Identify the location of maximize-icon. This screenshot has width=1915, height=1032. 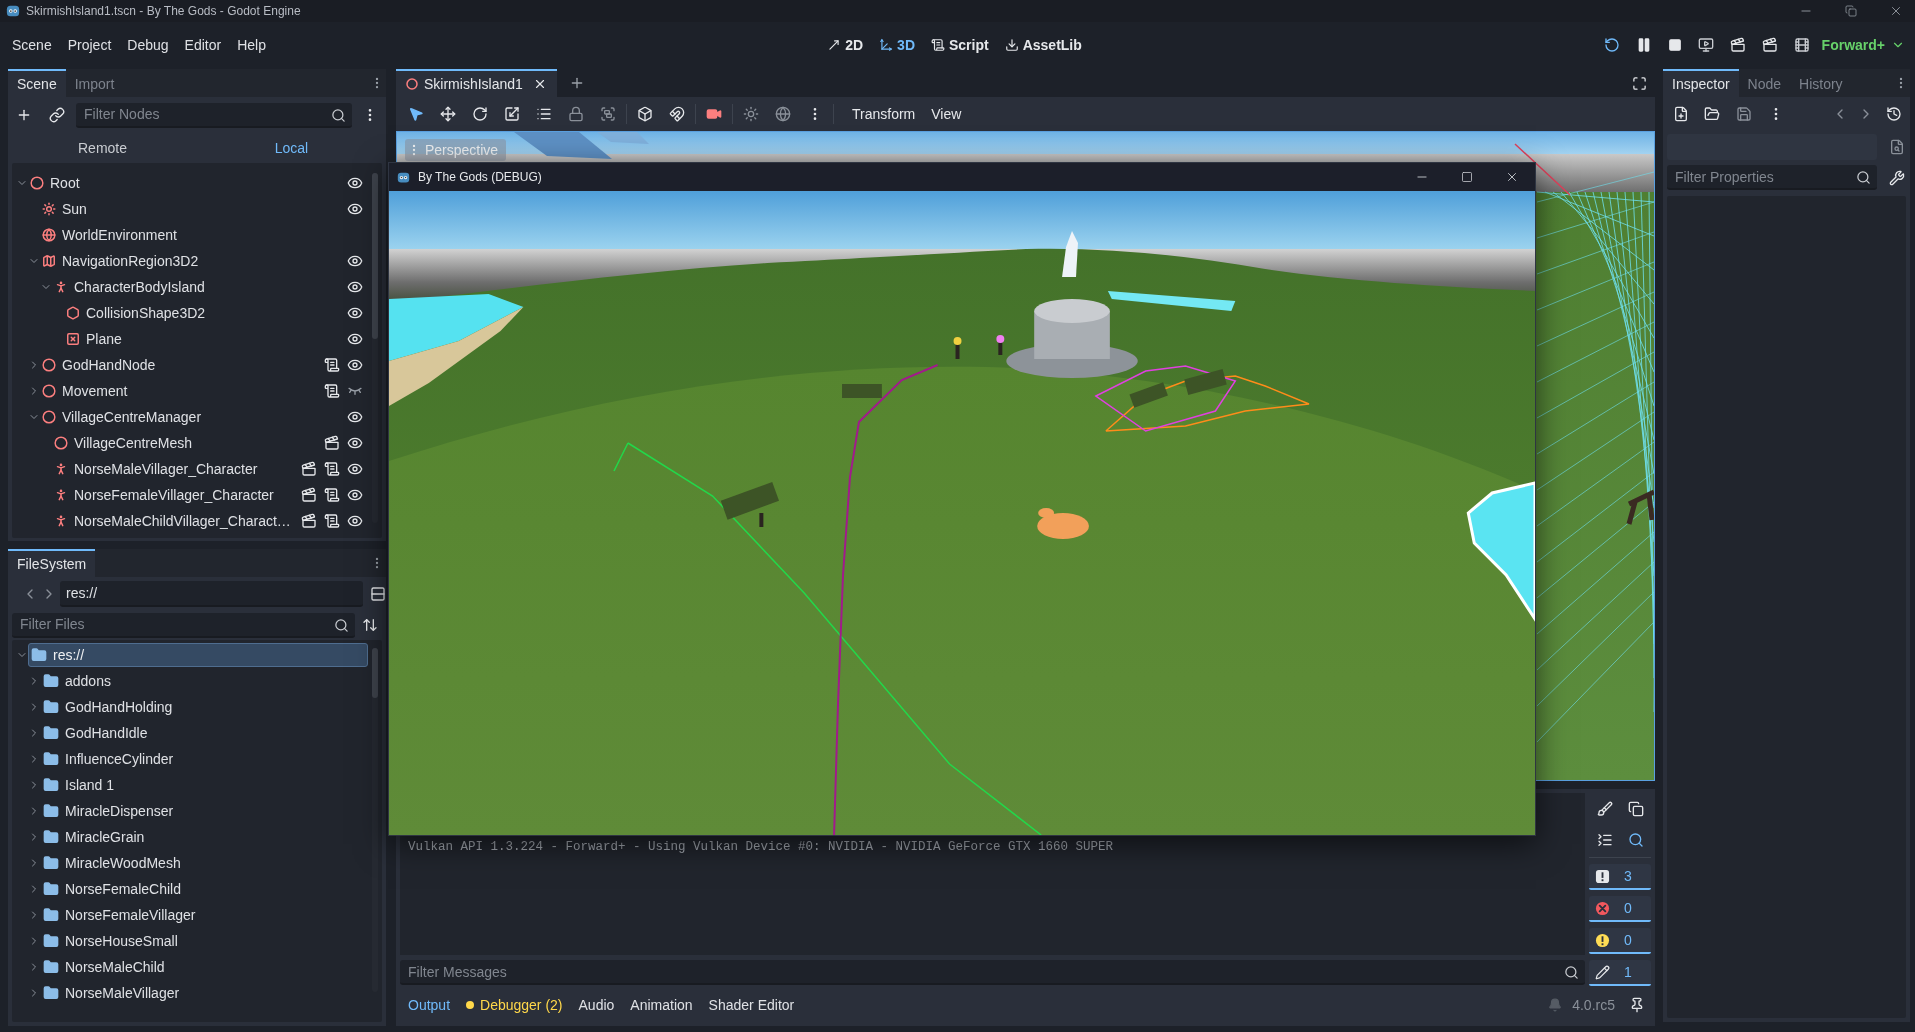
(1467, 177).